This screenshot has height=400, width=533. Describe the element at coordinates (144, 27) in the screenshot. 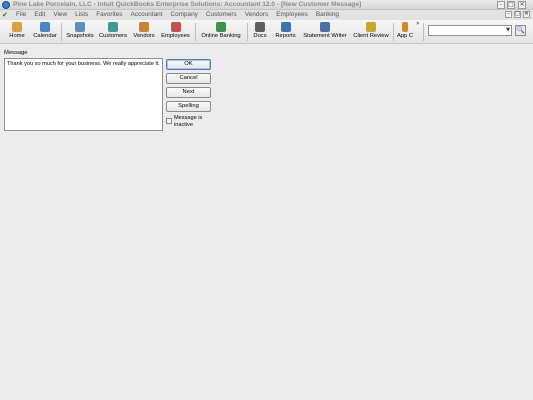

I see `vendors-icon` at that location.